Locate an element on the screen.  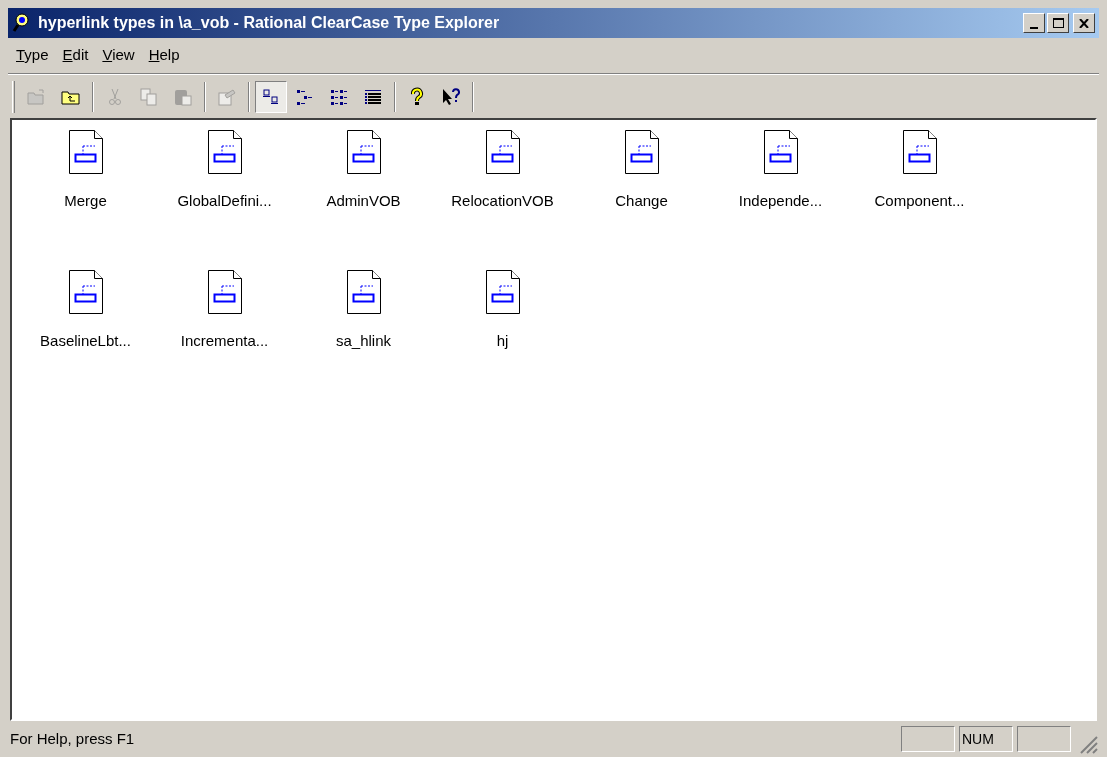
close-icon is located at coordinates (1084, 23).